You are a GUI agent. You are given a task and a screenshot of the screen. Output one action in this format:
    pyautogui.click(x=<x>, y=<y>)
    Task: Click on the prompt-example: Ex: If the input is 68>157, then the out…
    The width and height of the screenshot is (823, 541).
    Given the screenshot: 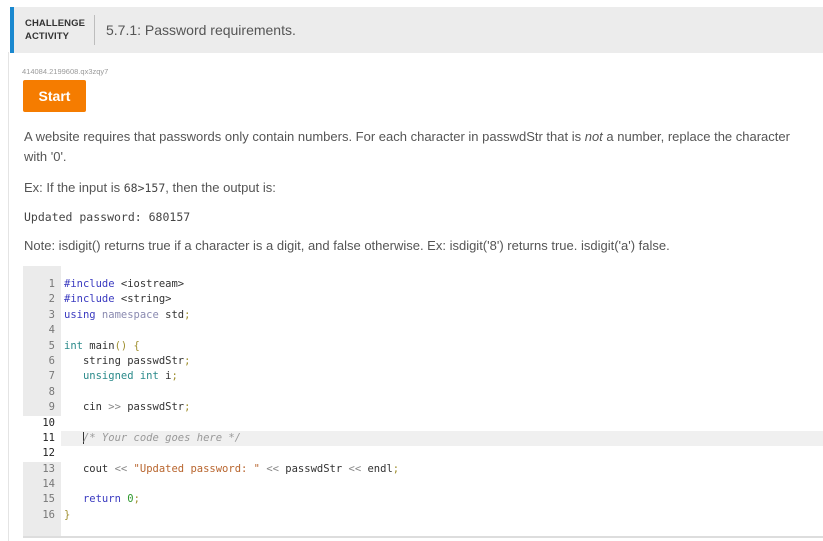 What is the action you would take?
    pyautogui.click(x=150, y=188)
    